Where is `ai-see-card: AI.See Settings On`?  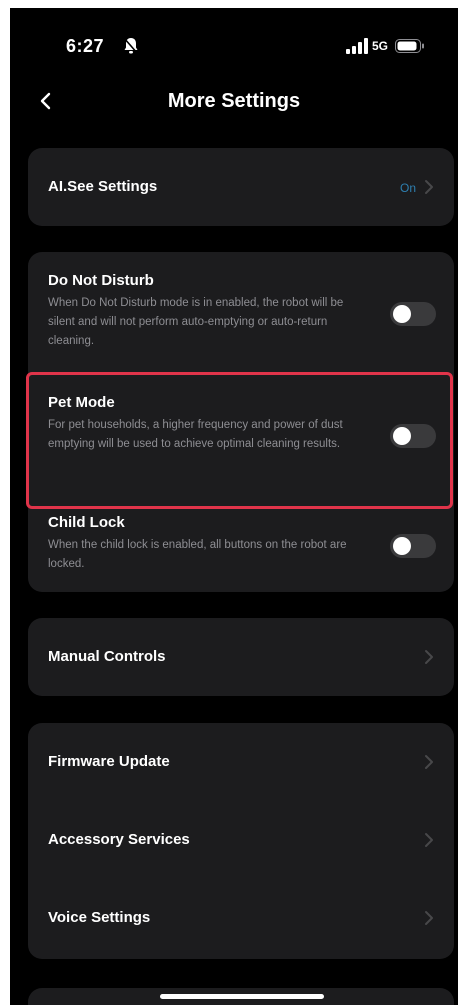
ai-see-card: AI.See Settings On is located at coordinates (241, 187).